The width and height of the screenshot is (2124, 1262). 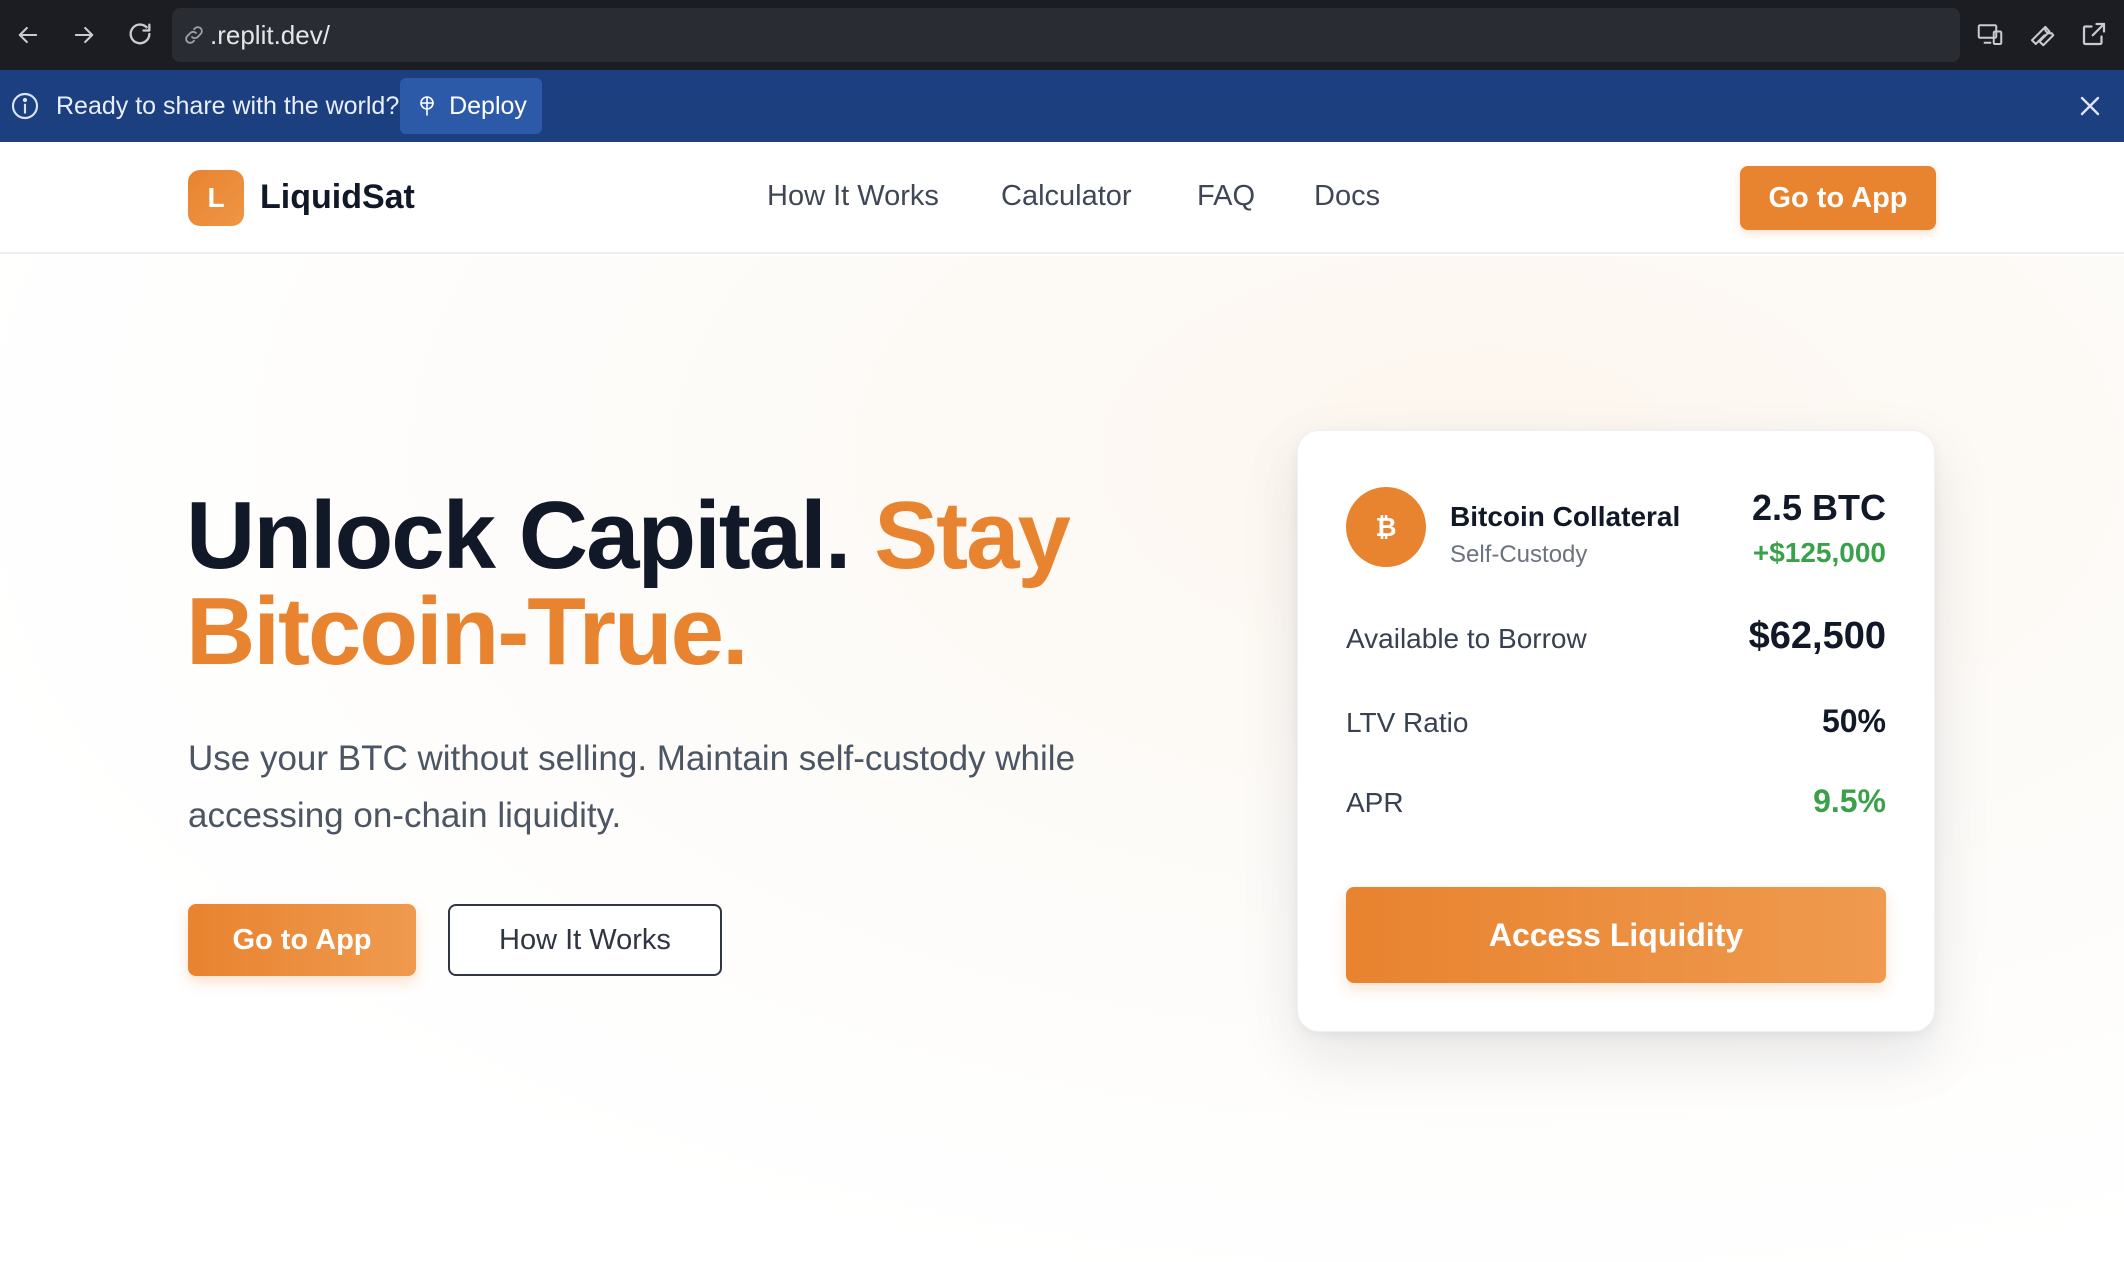 I want to click on reload-icon, so click(x=140, y=34).